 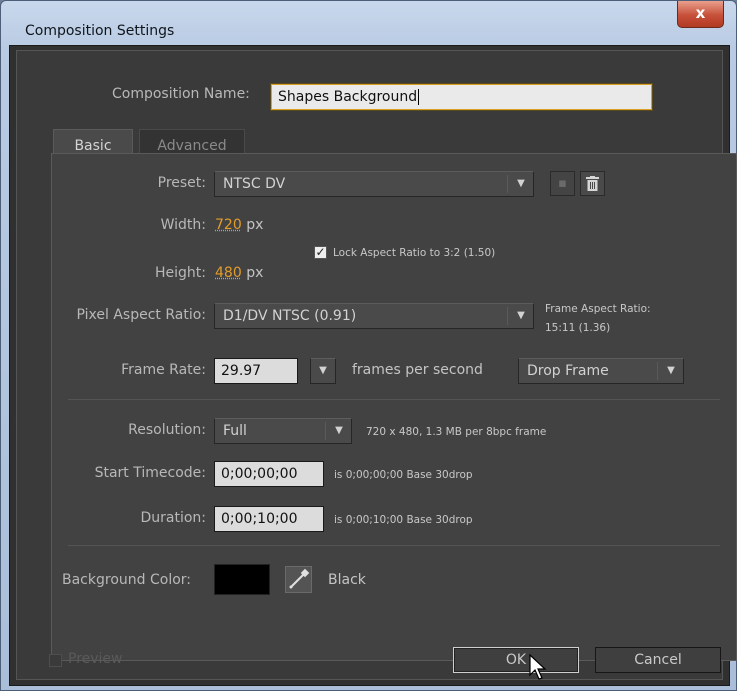 What do you see at coordinates (283, 431) in the screenshot?
I see `resolution-dropdown: Full ▼` at bounding box center [283, 431].